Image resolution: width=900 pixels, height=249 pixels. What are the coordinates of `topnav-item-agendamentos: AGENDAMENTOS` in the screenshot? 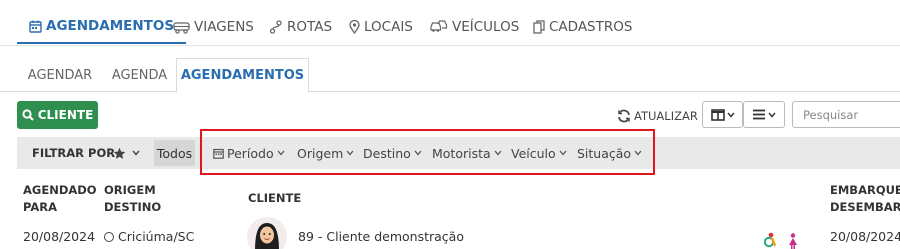 It's located at (102, 27).